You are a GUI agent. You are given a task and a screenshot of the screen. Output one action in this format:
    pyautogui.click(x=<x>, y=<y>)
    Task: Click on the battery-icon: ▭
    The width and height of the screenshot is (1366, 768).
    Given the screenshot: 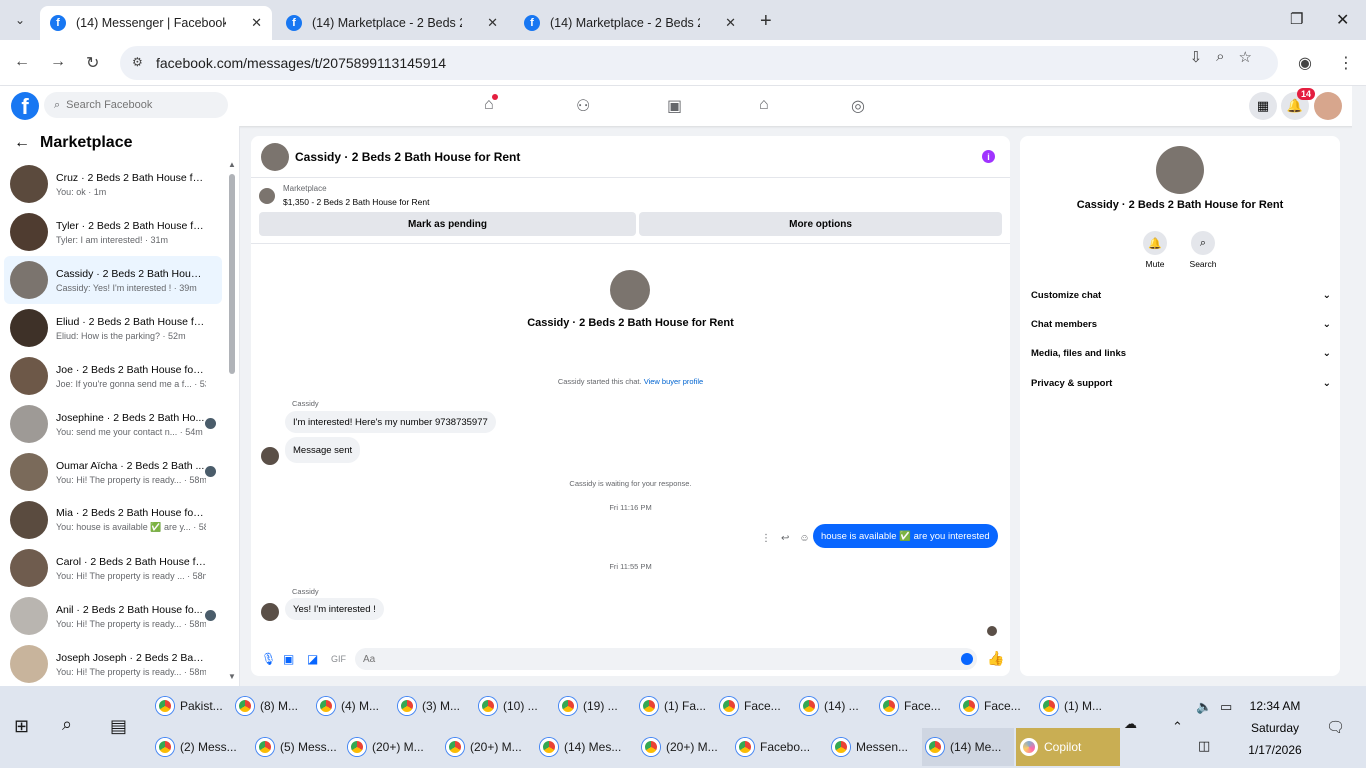 What is the action you would take?
    pyautogui.click(x=1226, y=707)
    